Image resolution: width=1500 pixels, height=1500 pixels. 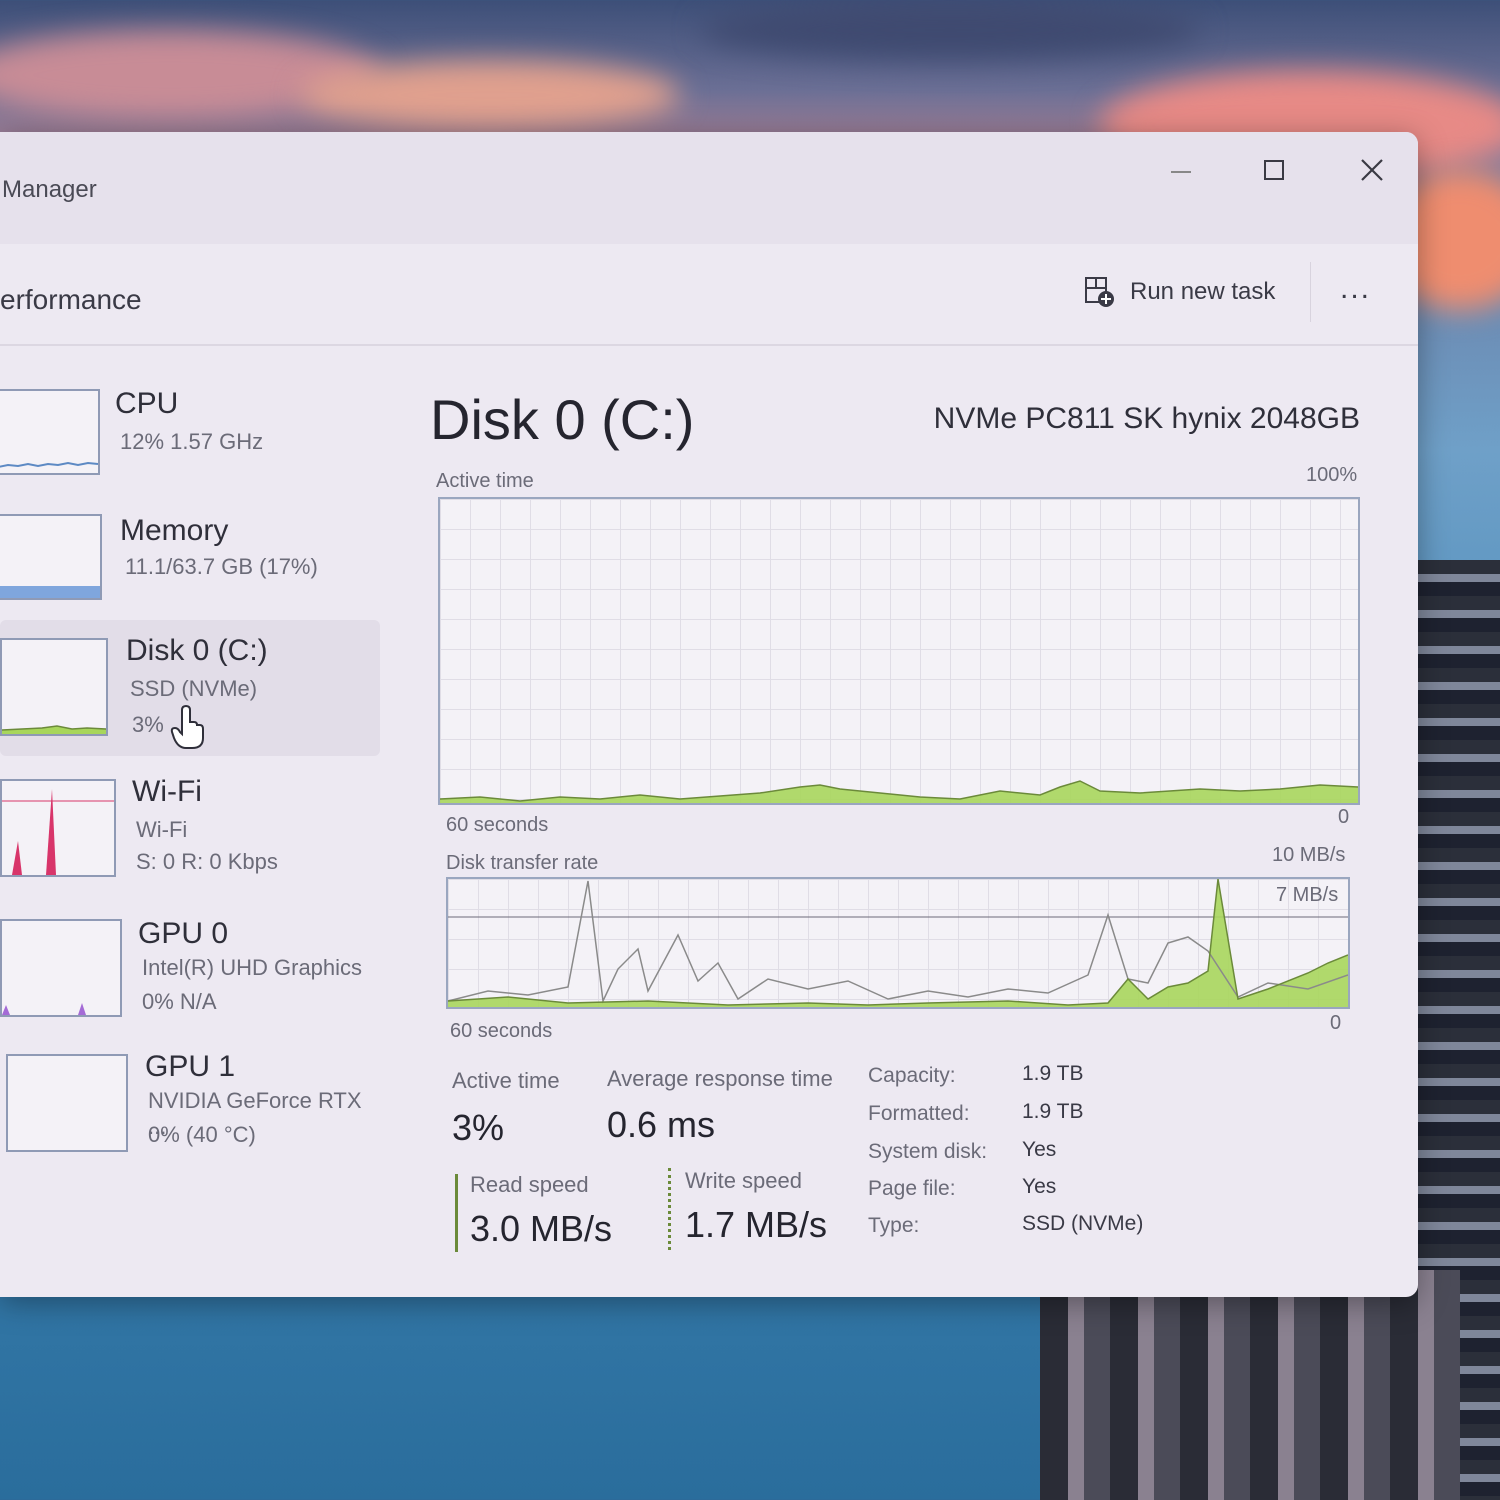 What do you see at coordinates (562, 419) in the screenshot?
I see `disk-title: Disk 0 (C:)` at bounding box center [562, 419].